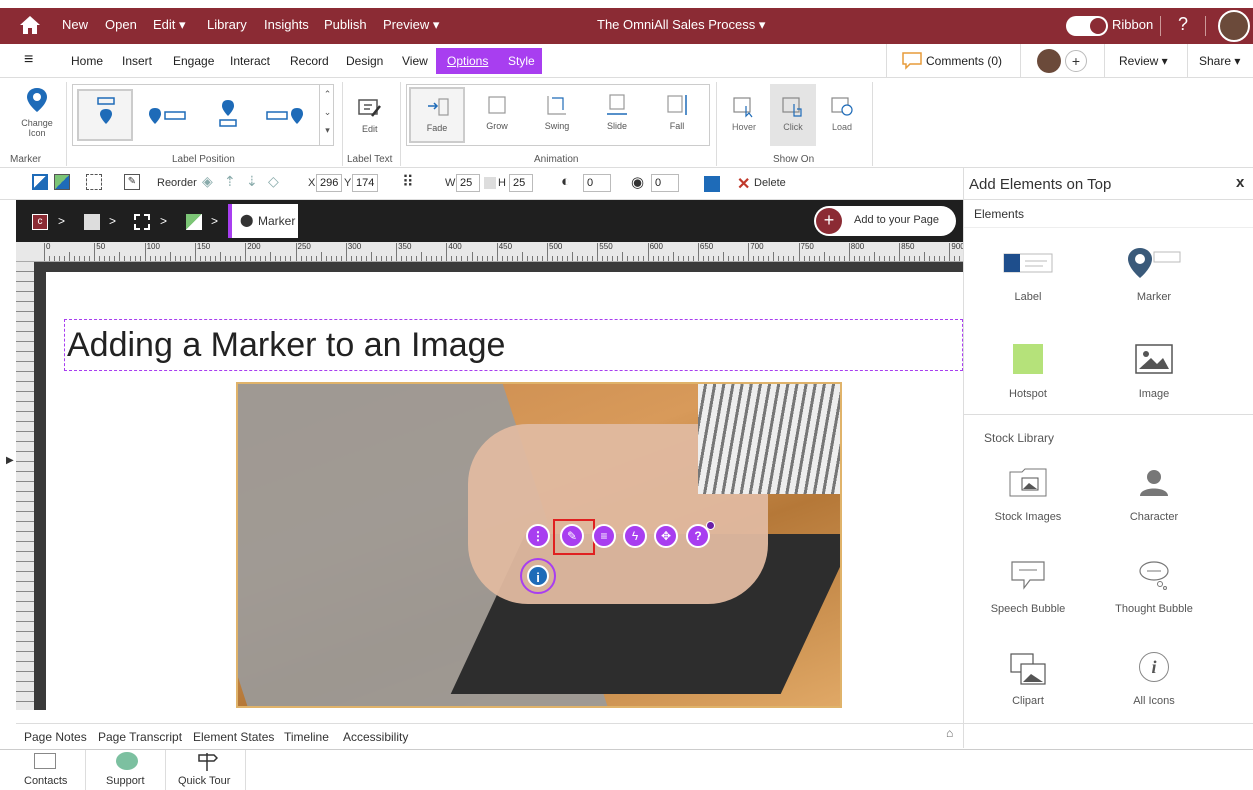  What do you see at coordinates (467, 61) in the screenshot?
I see `tab-options: Options` at bounding box center [467, 61].